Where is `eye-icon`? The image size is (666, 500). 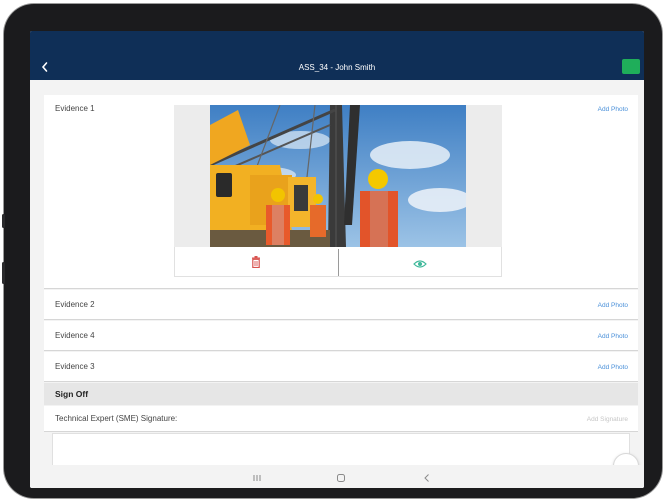 eye-icon is located at coordinates (420, 265).